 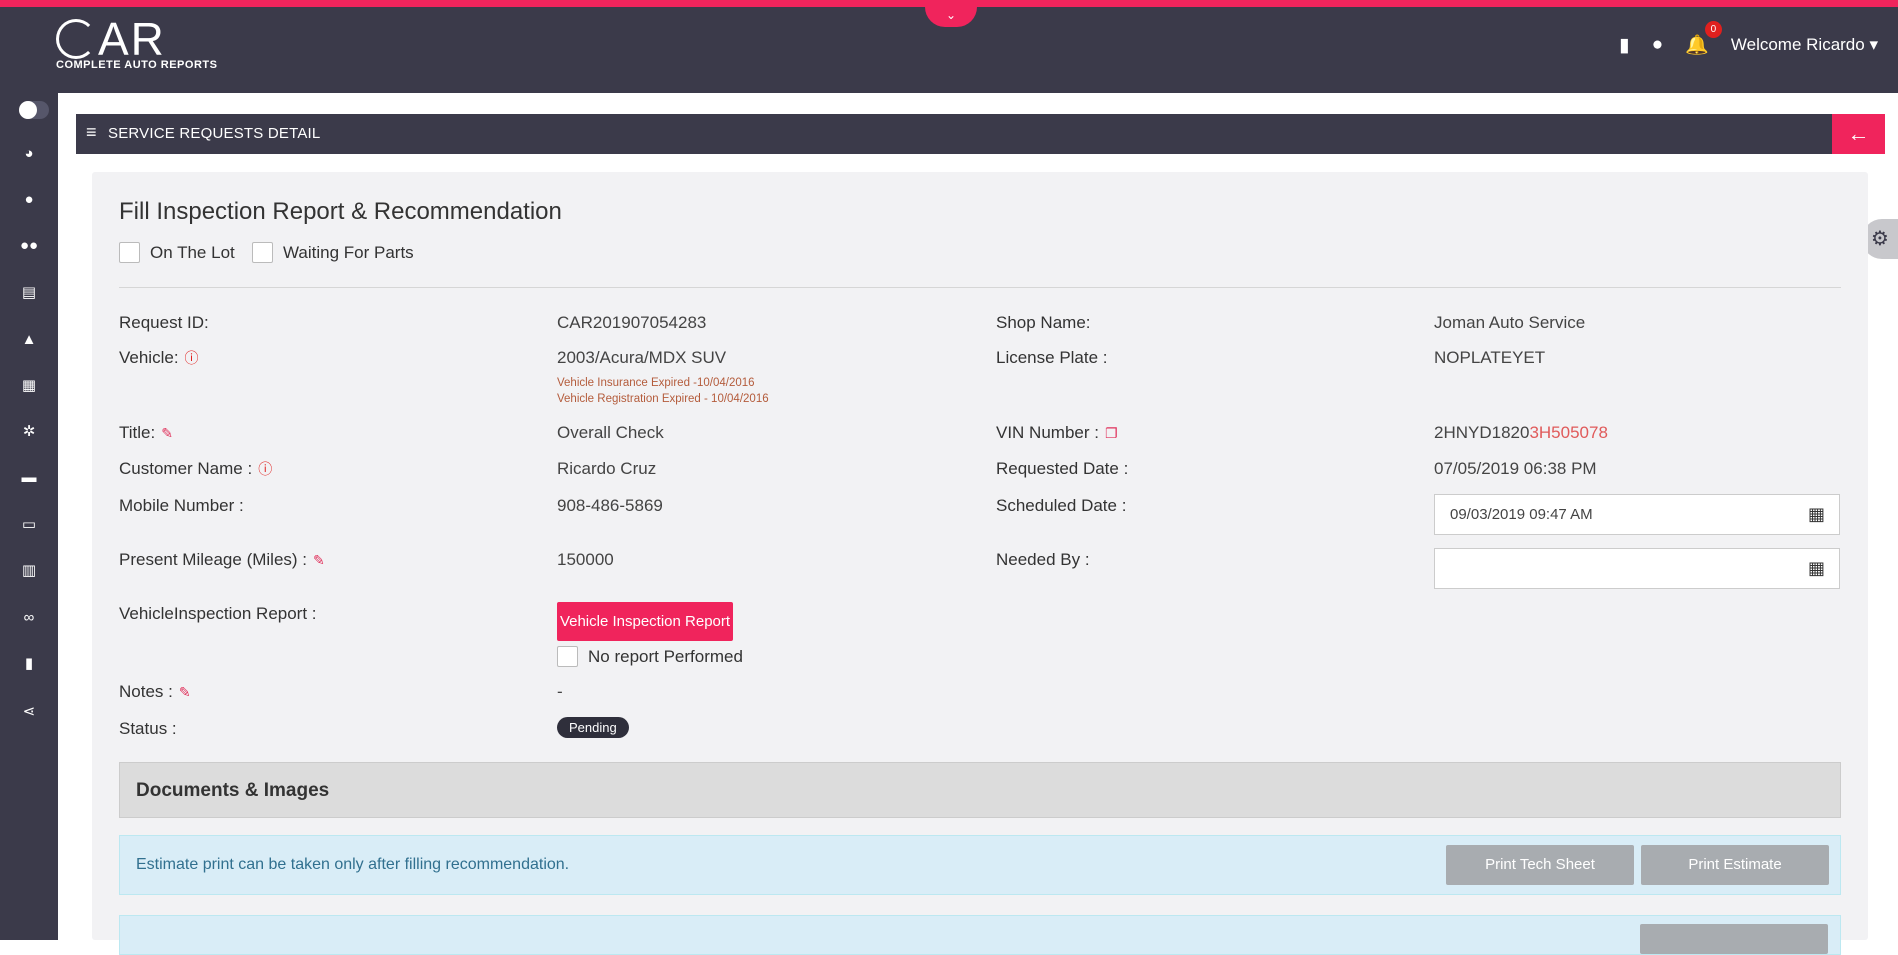 I want to click on shop-name-label: Shop Name:, so click(x=1043, y=322).